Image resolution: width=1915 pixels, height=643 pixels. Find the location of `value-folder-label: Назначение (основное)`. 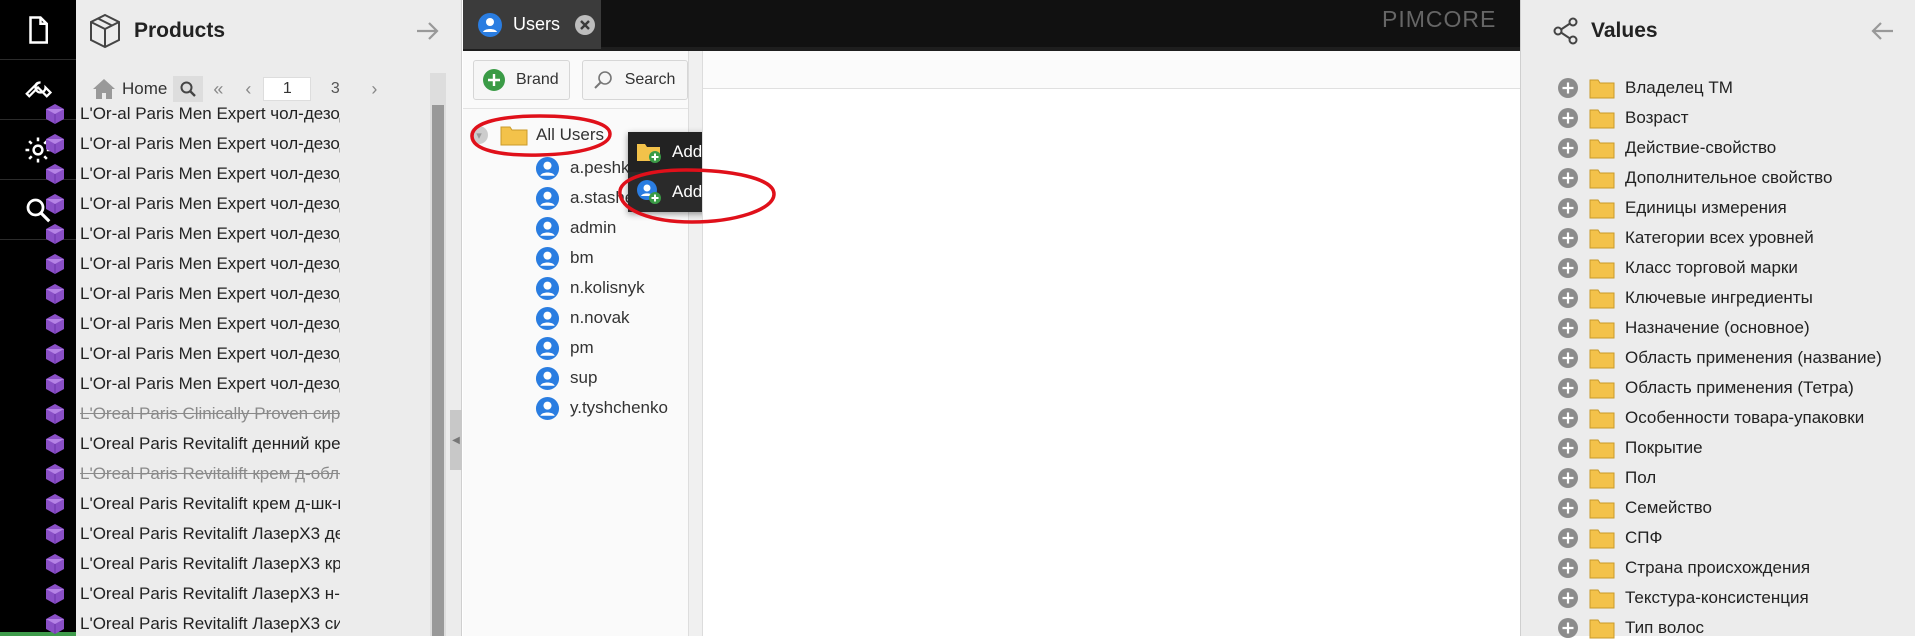

value-folder-label: Назначение (основное) is located at coordinates (1717, 327).